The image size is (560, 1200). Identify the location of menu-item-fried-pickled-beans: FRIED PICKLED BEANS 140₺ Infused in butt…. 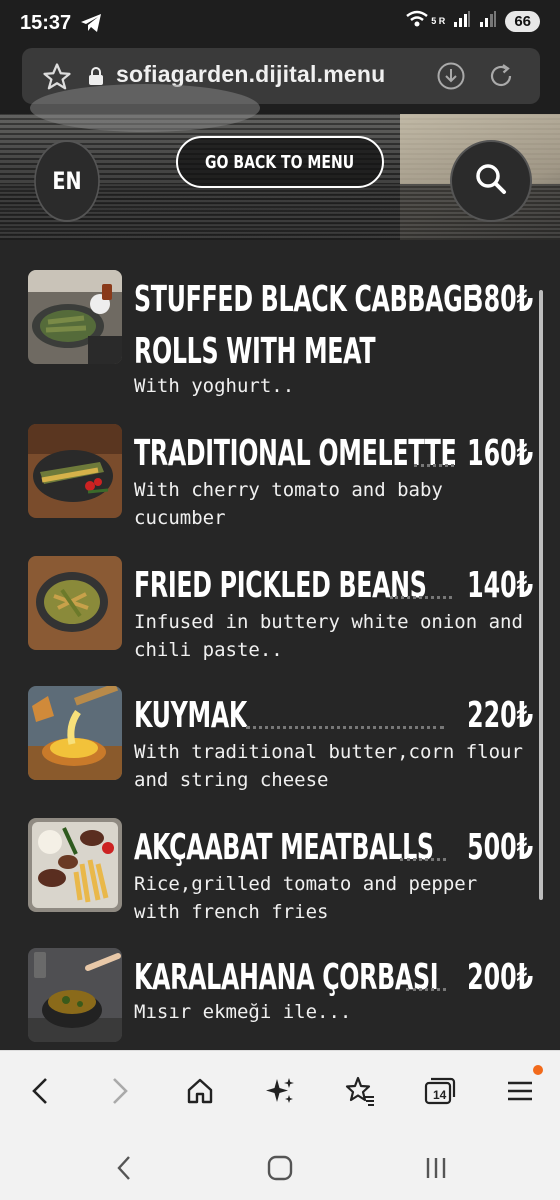
(280, 611).